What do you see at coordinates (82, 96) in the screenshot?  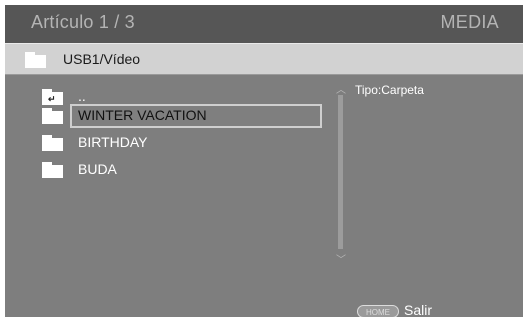 I see `list-item-label: ..` at bounding box center [82, 96].